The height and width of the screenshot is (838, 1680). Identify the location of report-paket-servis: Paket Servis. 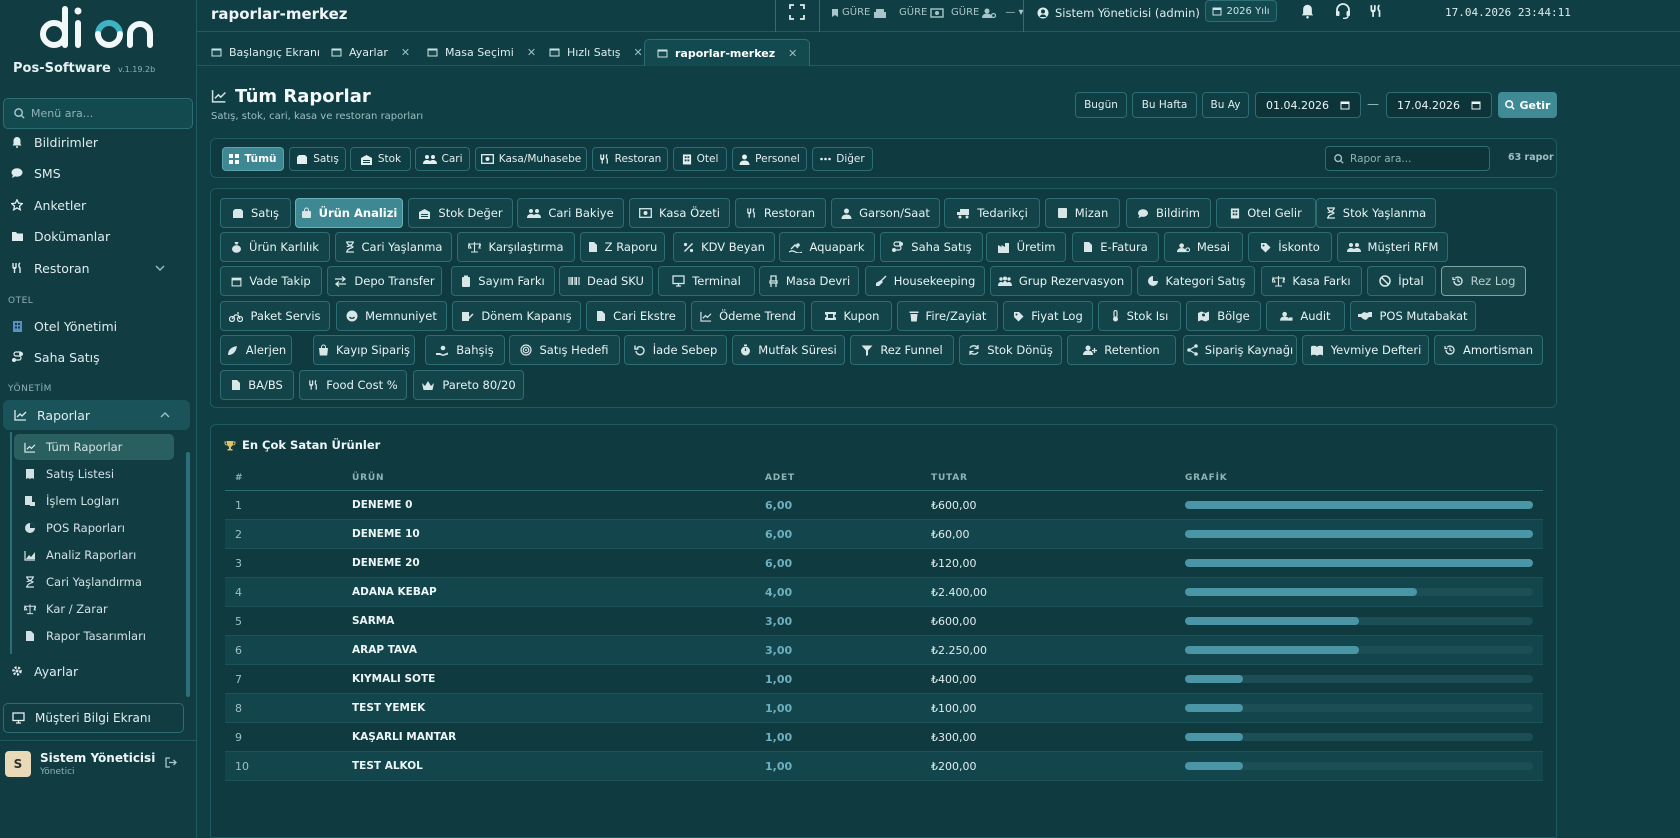
(275, 316).